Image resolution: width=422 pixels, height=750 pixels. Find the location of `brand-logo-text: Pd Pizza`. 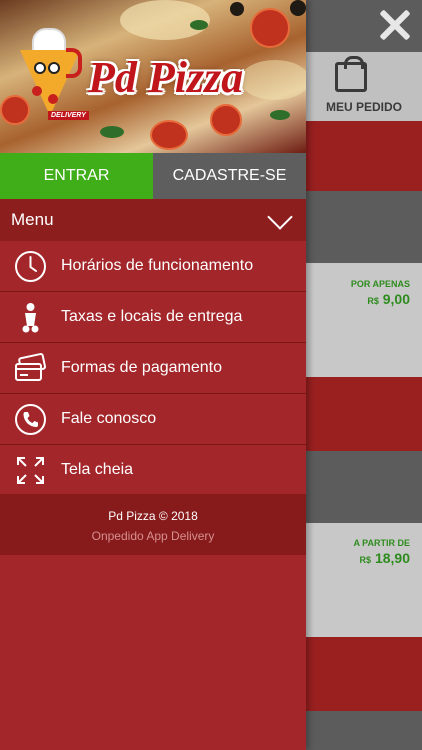

brand-logo-text: Pd Pizza is located at coordinates (166, 77).